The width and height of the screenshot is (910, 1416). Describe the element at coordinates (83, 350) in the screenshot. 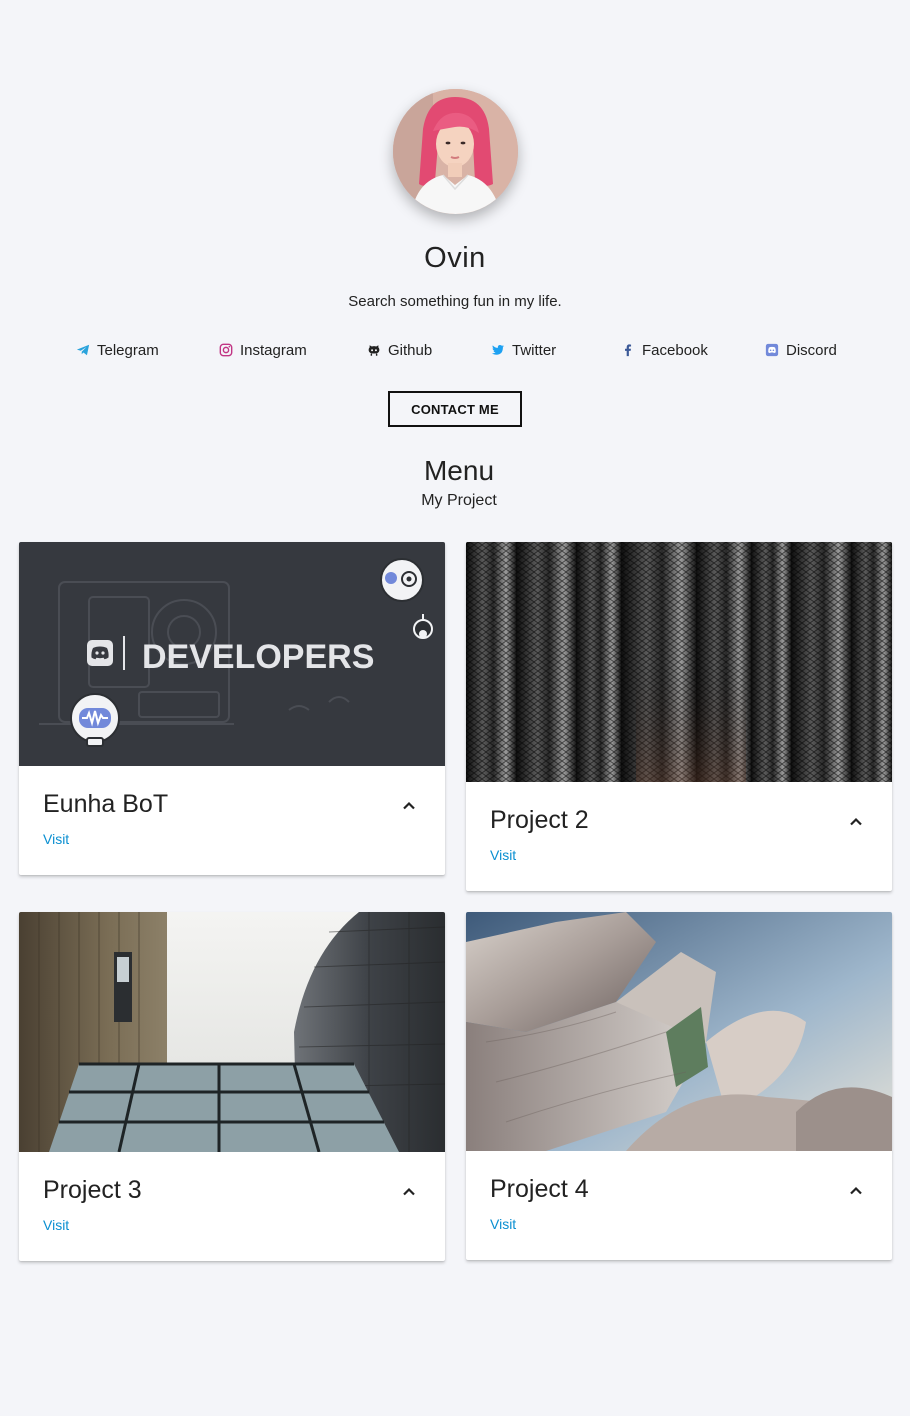

I see `telegram-icon` at that location.